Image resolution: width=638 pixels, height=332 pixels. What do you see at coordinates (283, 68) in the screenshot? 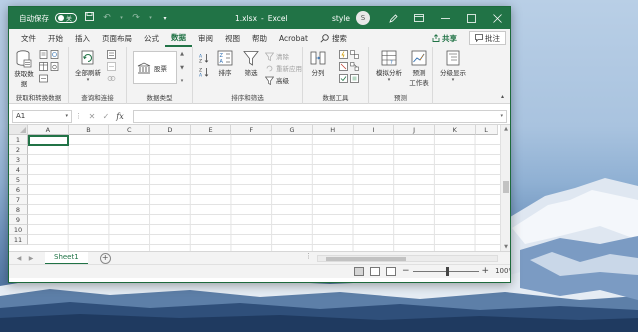
I see `reapply-button: 重新应用` at bounding box center [283, 68].